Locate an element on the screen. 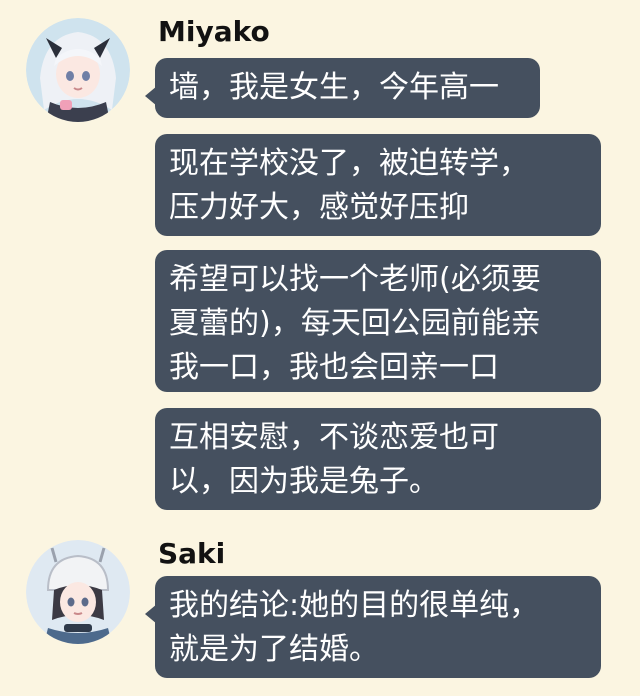 This screenshot has width=640, height=696. saki-avatar-icon is located at coordinates (78, 592).